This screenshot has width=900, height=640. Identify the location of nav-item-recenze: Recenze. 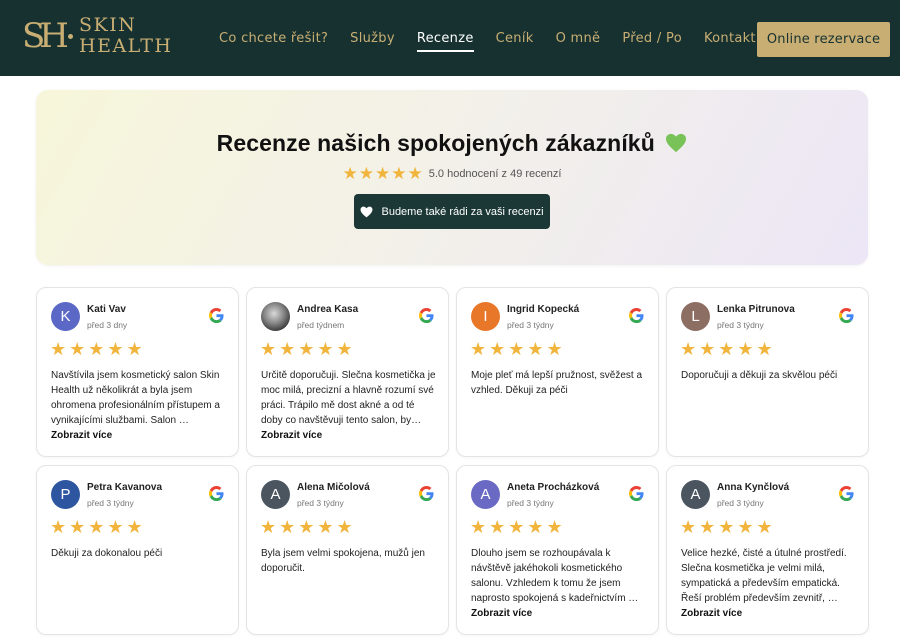
(445, 41).